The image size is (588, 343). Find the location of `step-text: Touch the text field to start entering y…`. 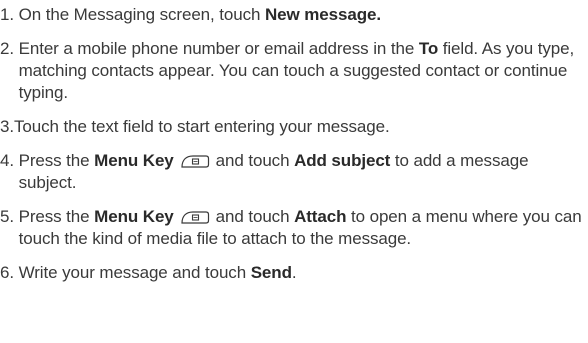

step-text: Touch the text field to start entering y… is located at coordinates (201, 126).